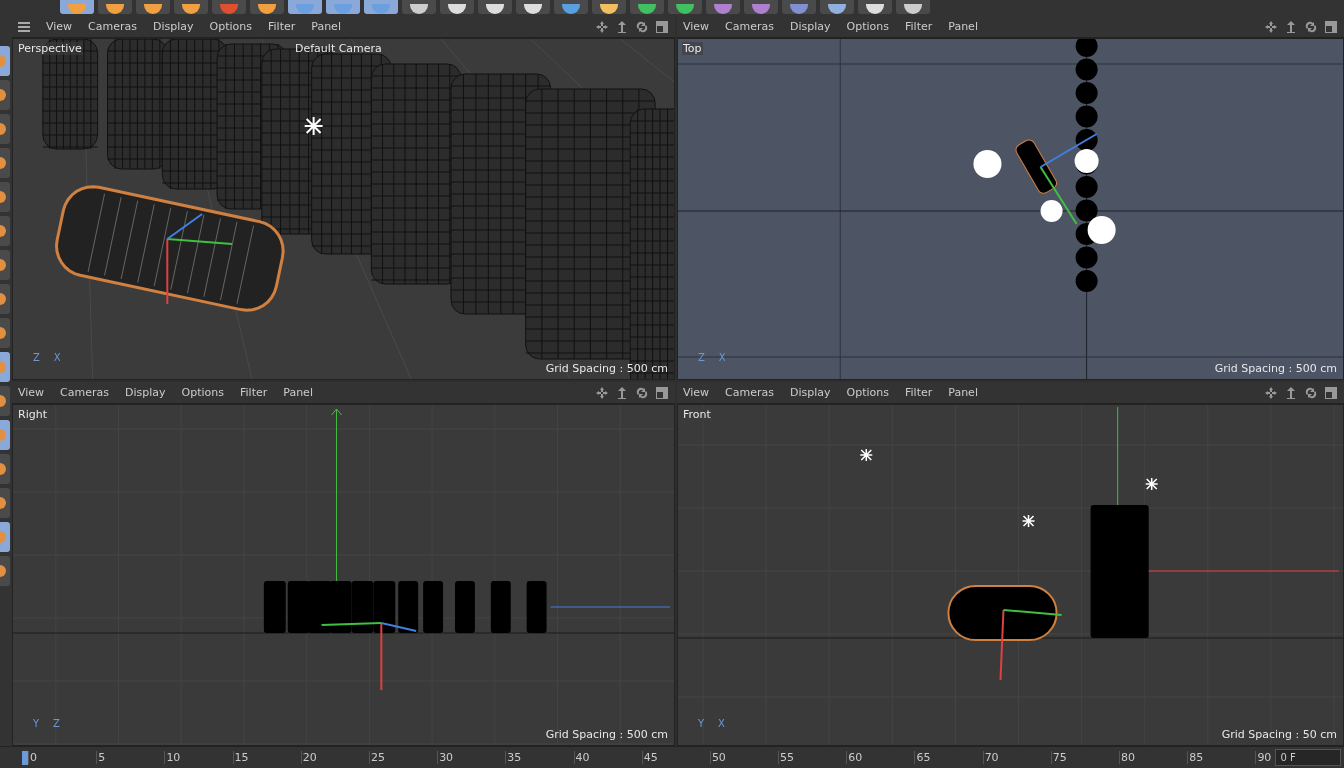 The height and width of the screenshot is (768, 1344). What do you see at coordinates (606, 368) in the screenshot?
I see `grid-spacing-label: Grid Spacing : 500 cm` at bounding box center [606, 368].